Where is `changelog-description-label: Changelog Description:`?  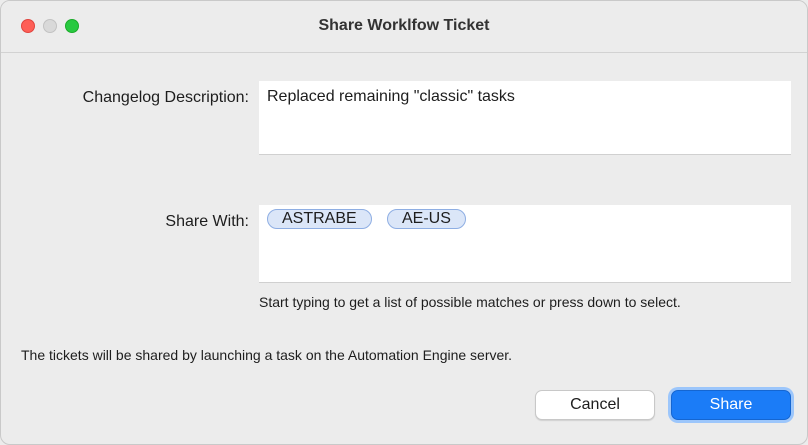 changelog-description-label: Changelog Description: is located at coordinates (165, 97).